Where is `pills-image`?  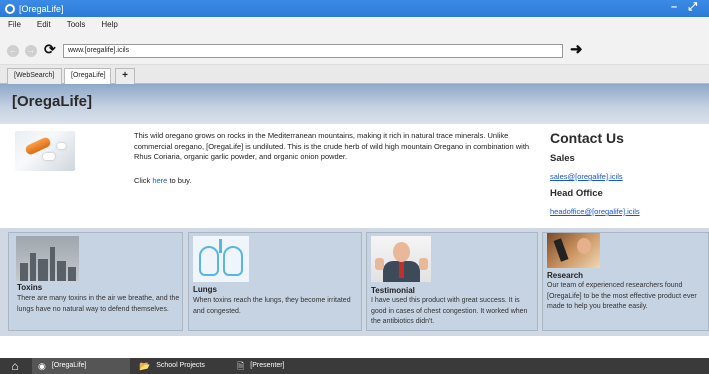
pills-image is located at coordinates (45, 151).